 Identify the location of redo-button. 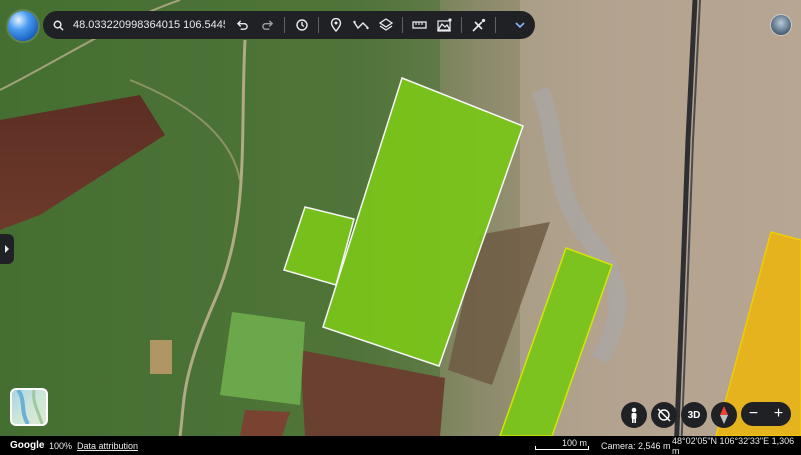
(267, 25).